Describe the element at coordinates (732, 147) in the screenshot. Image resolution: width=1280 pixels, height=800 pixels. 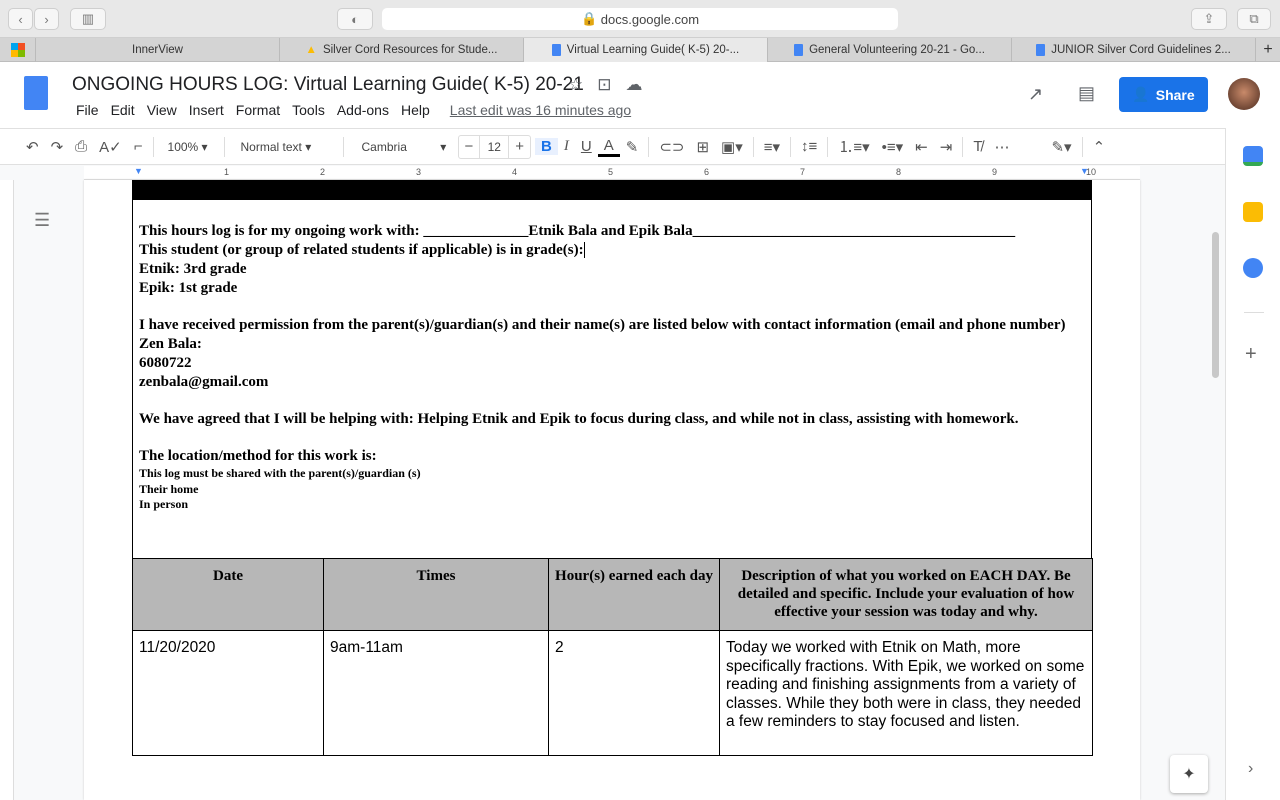
I see `insert-image-icon: ▣▾` at that location.